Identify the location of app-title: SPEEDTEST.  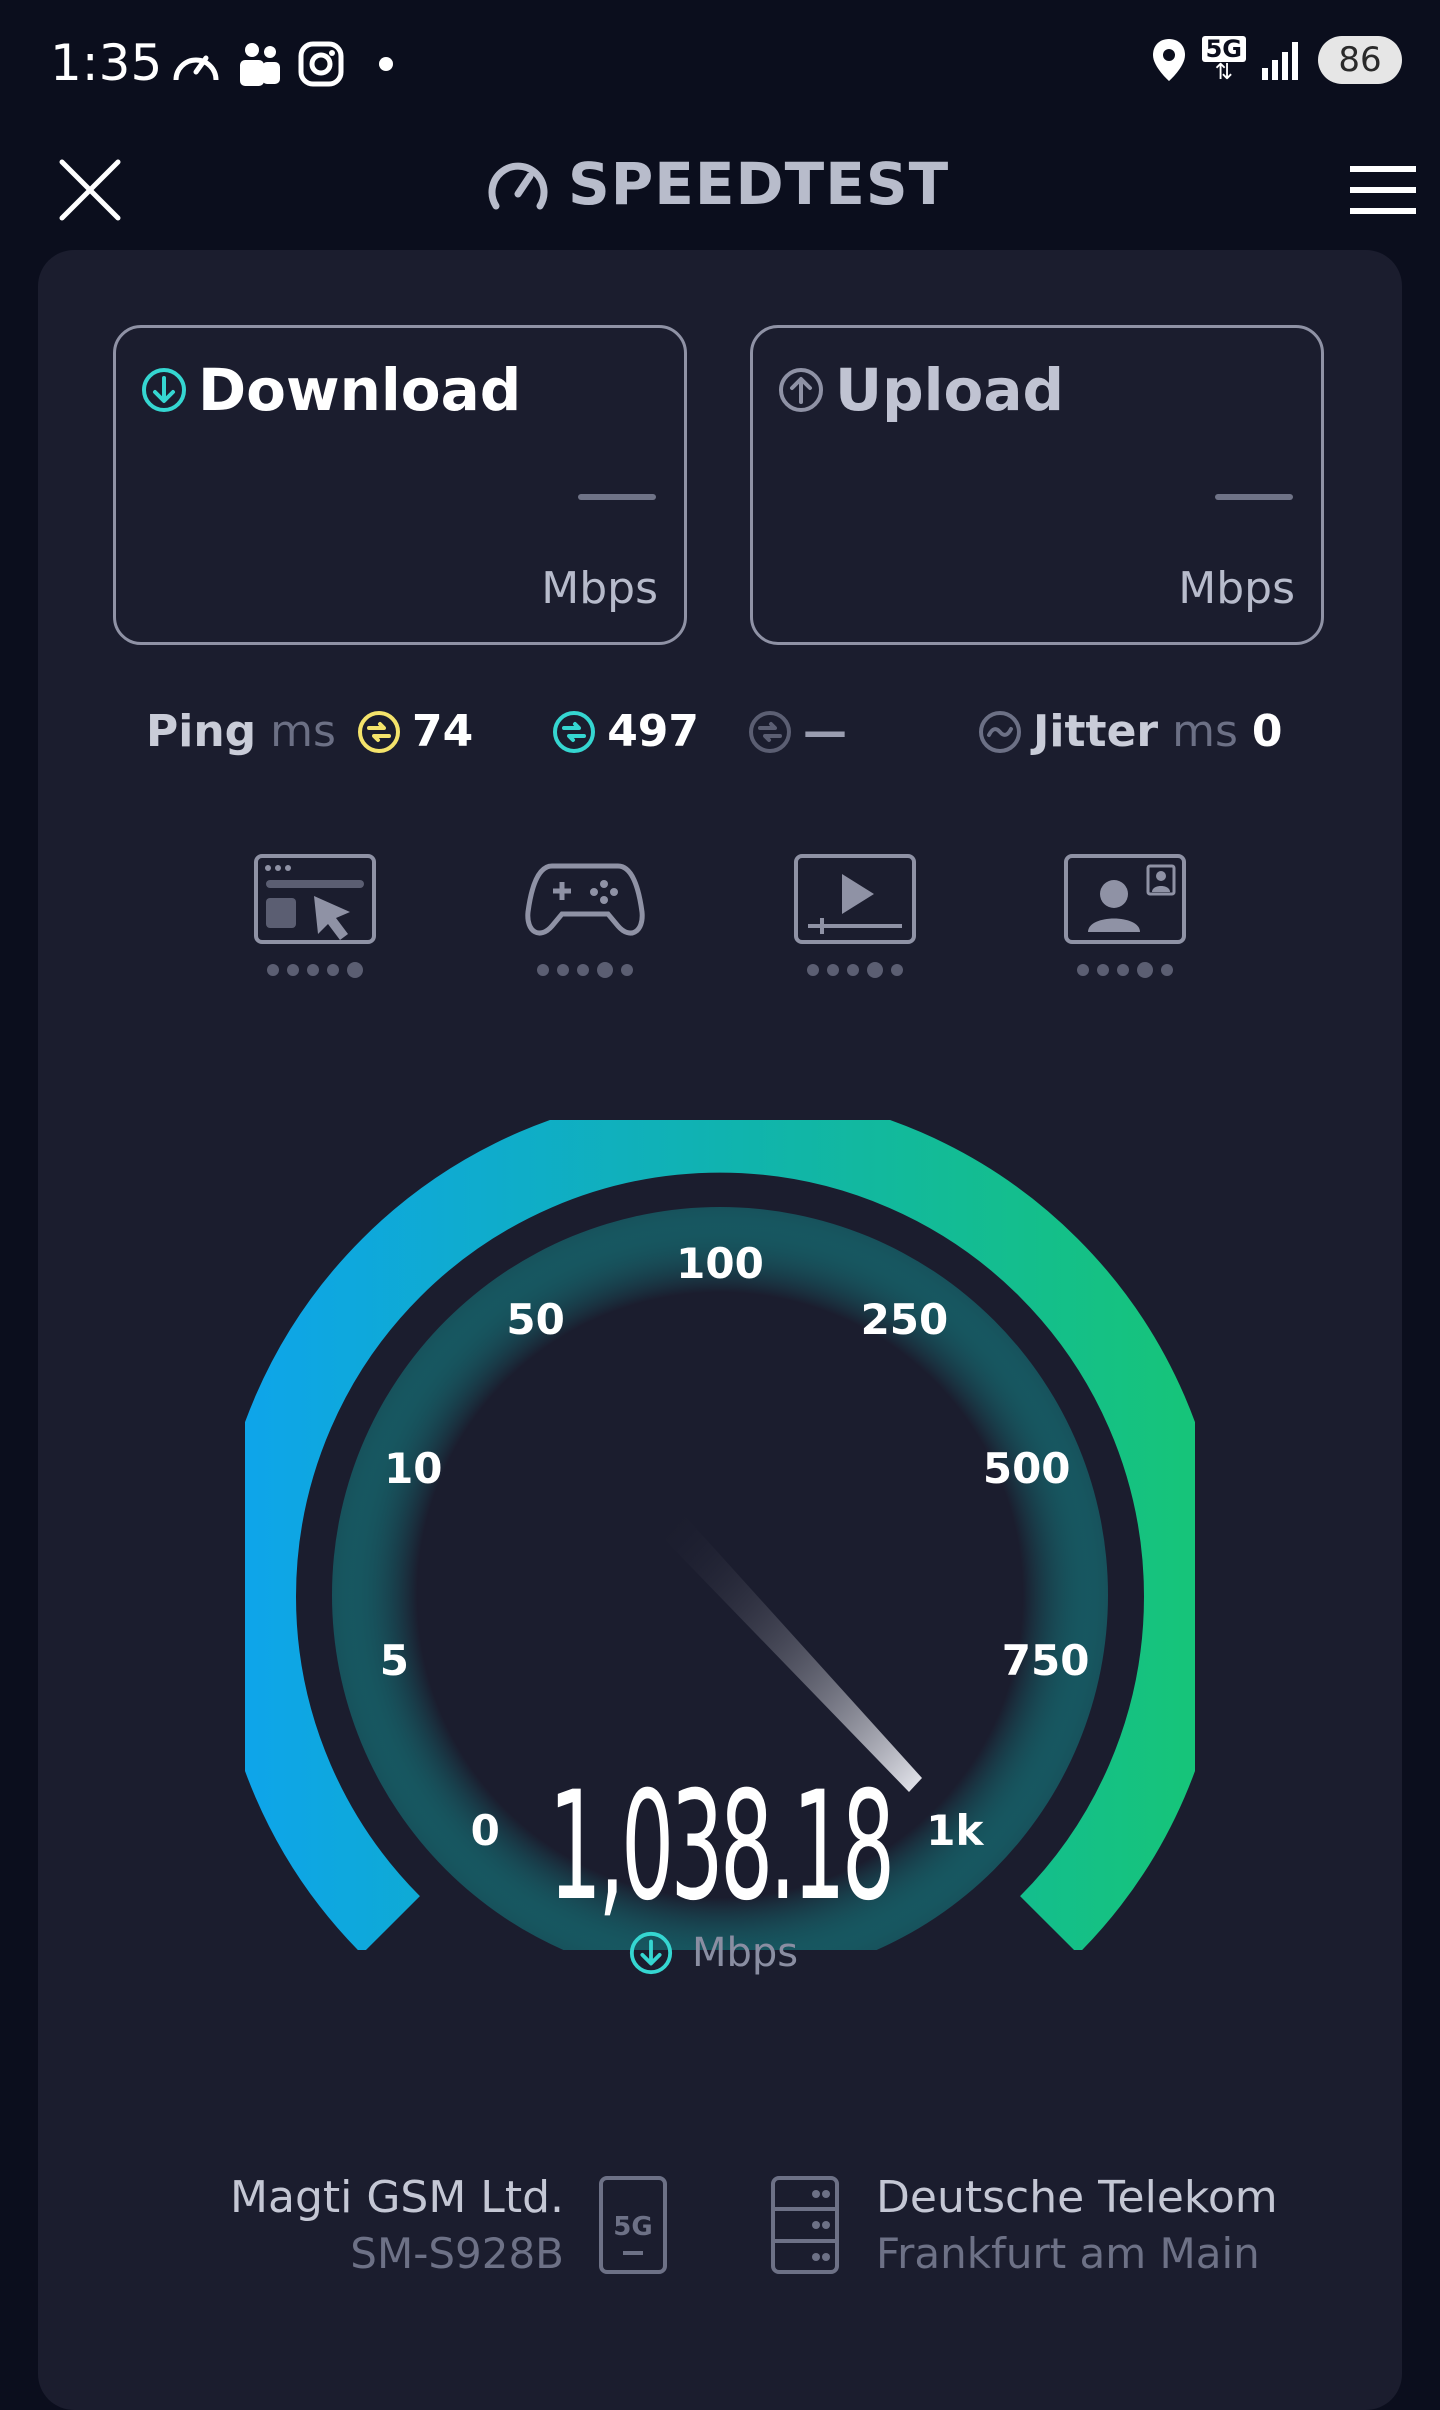
(759, 184).